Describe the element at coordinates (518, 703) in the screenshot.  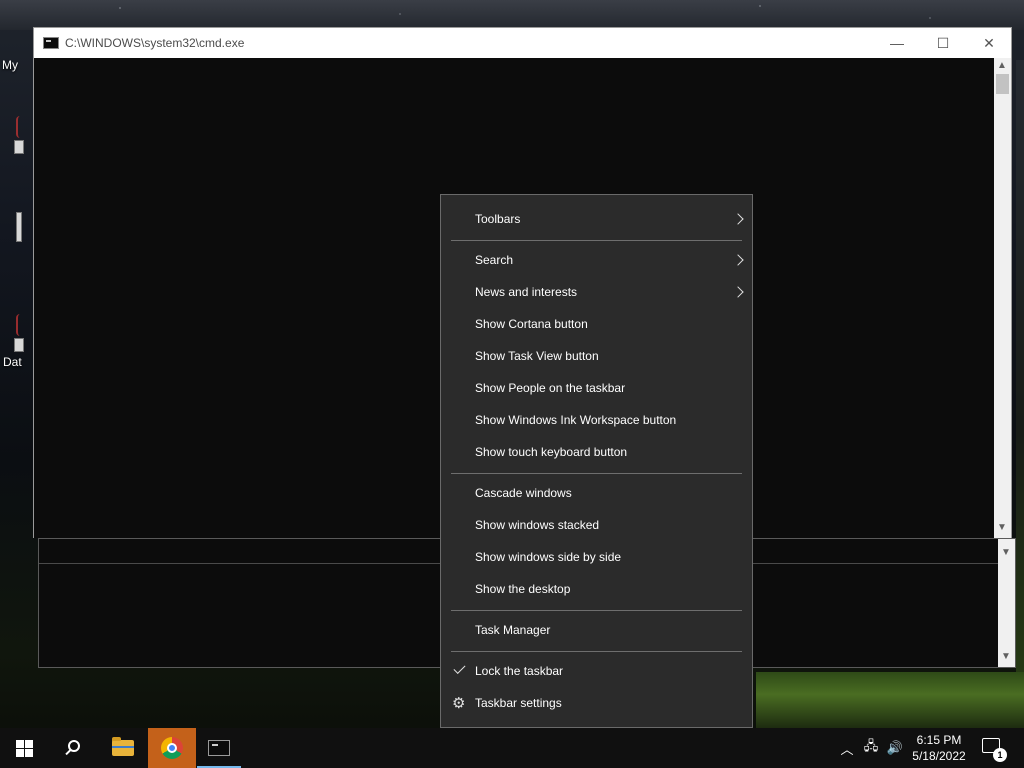
I see `menu-item-label: Taskbar settings` at that location.